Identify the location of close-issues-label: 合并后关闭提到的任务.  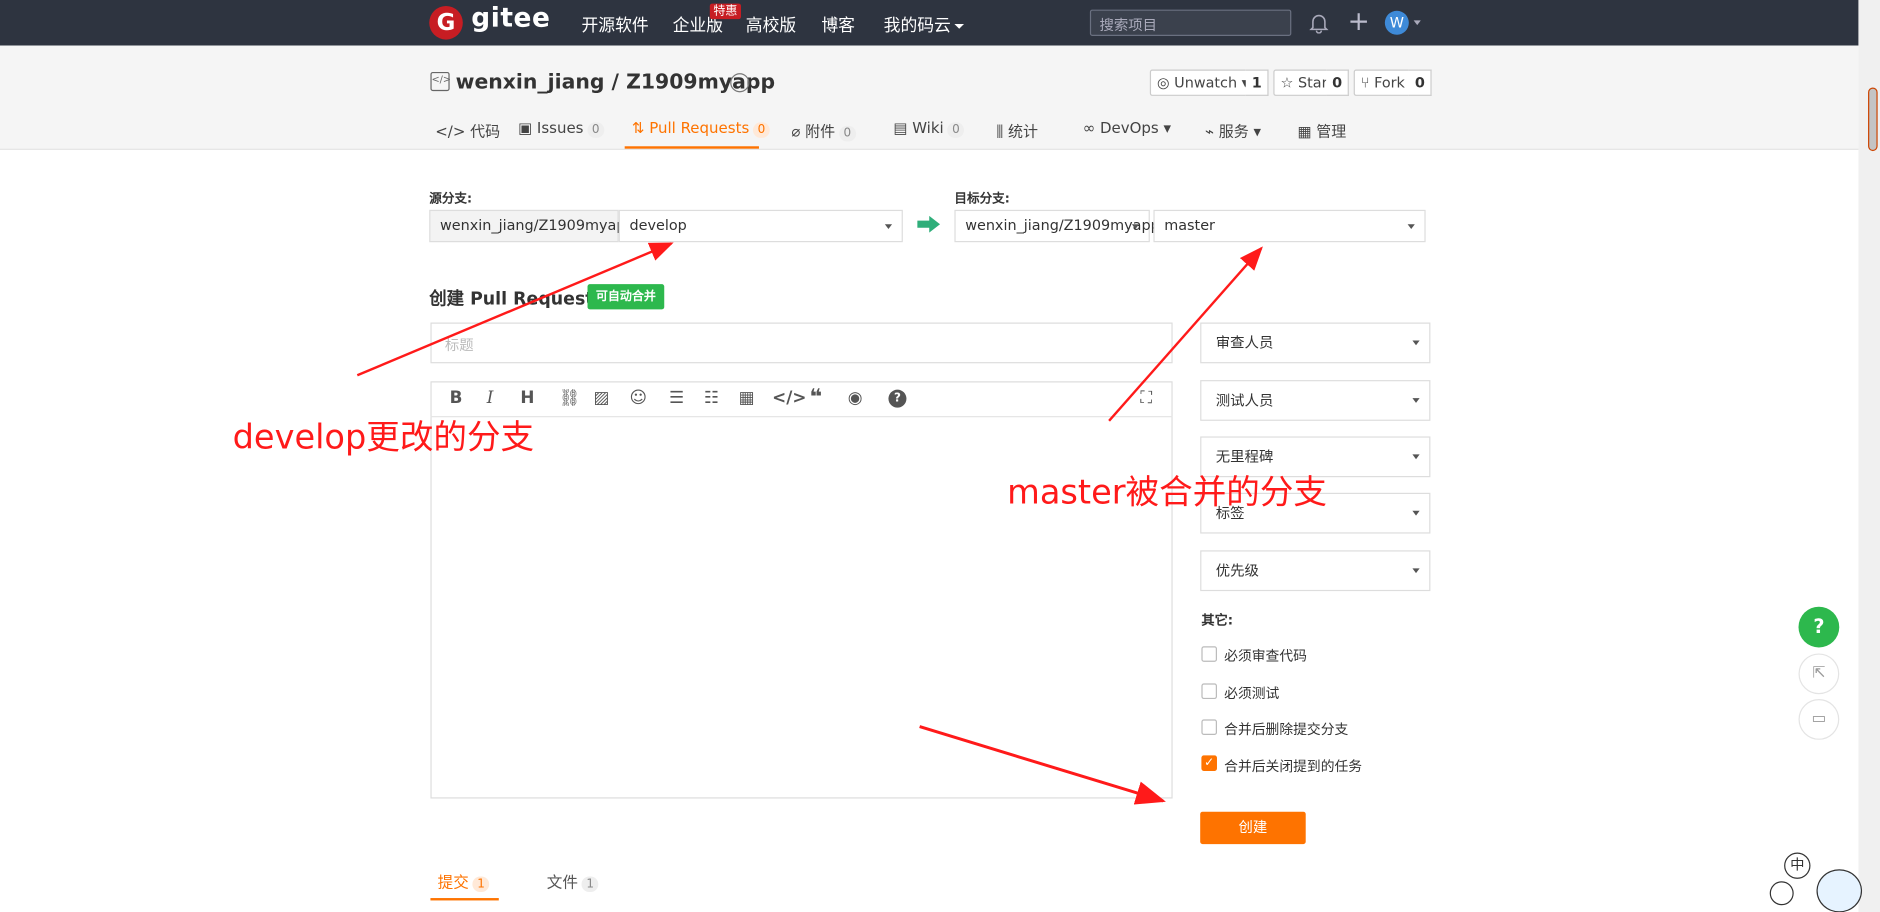
(1293, 766).